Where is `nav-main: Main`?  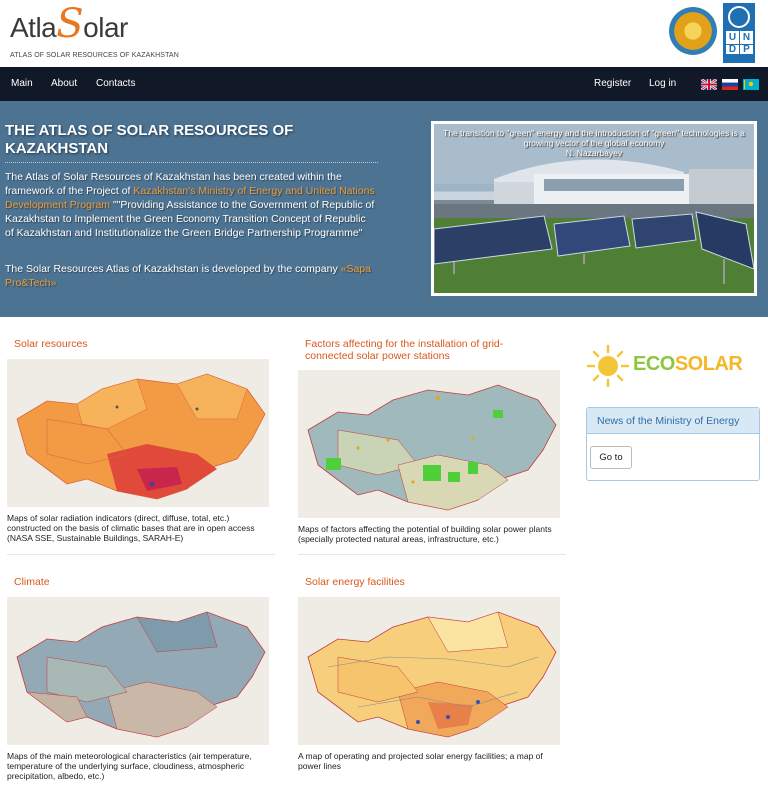 nav-main: Main is located at coordinates (22, 83).